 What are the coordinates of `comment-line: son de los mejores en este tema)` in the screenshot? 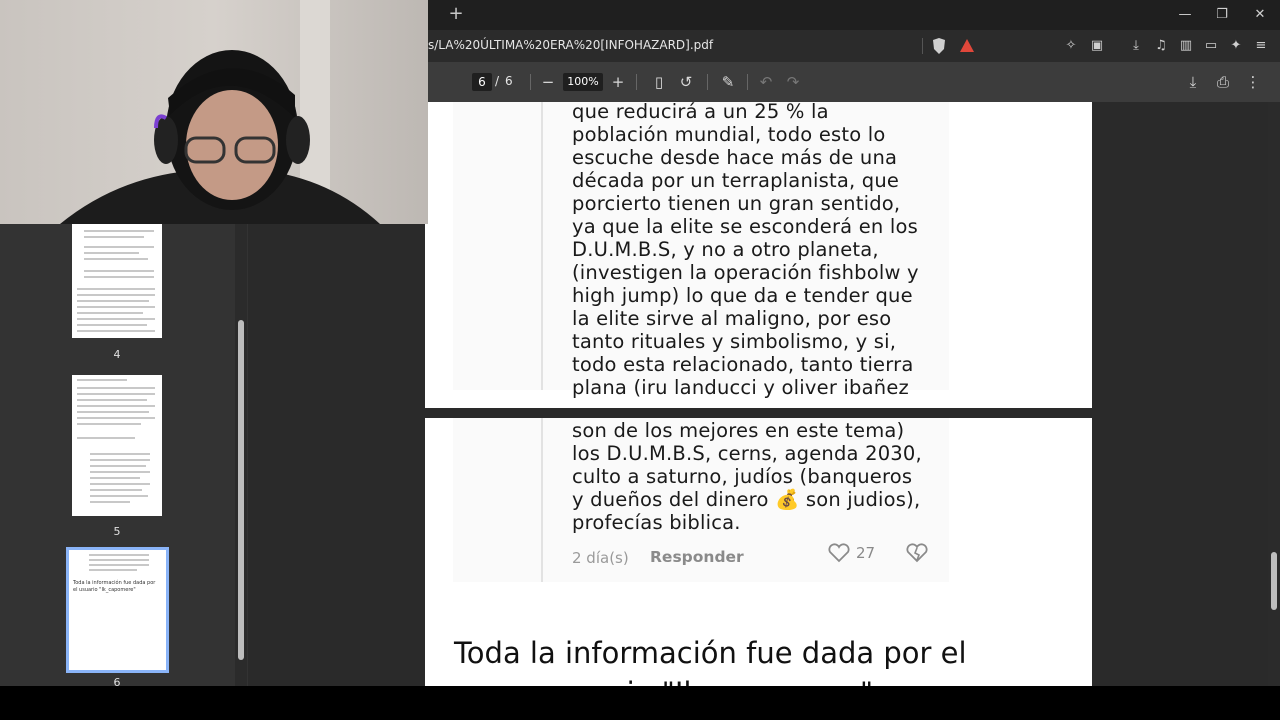 It's located at (738, 430).